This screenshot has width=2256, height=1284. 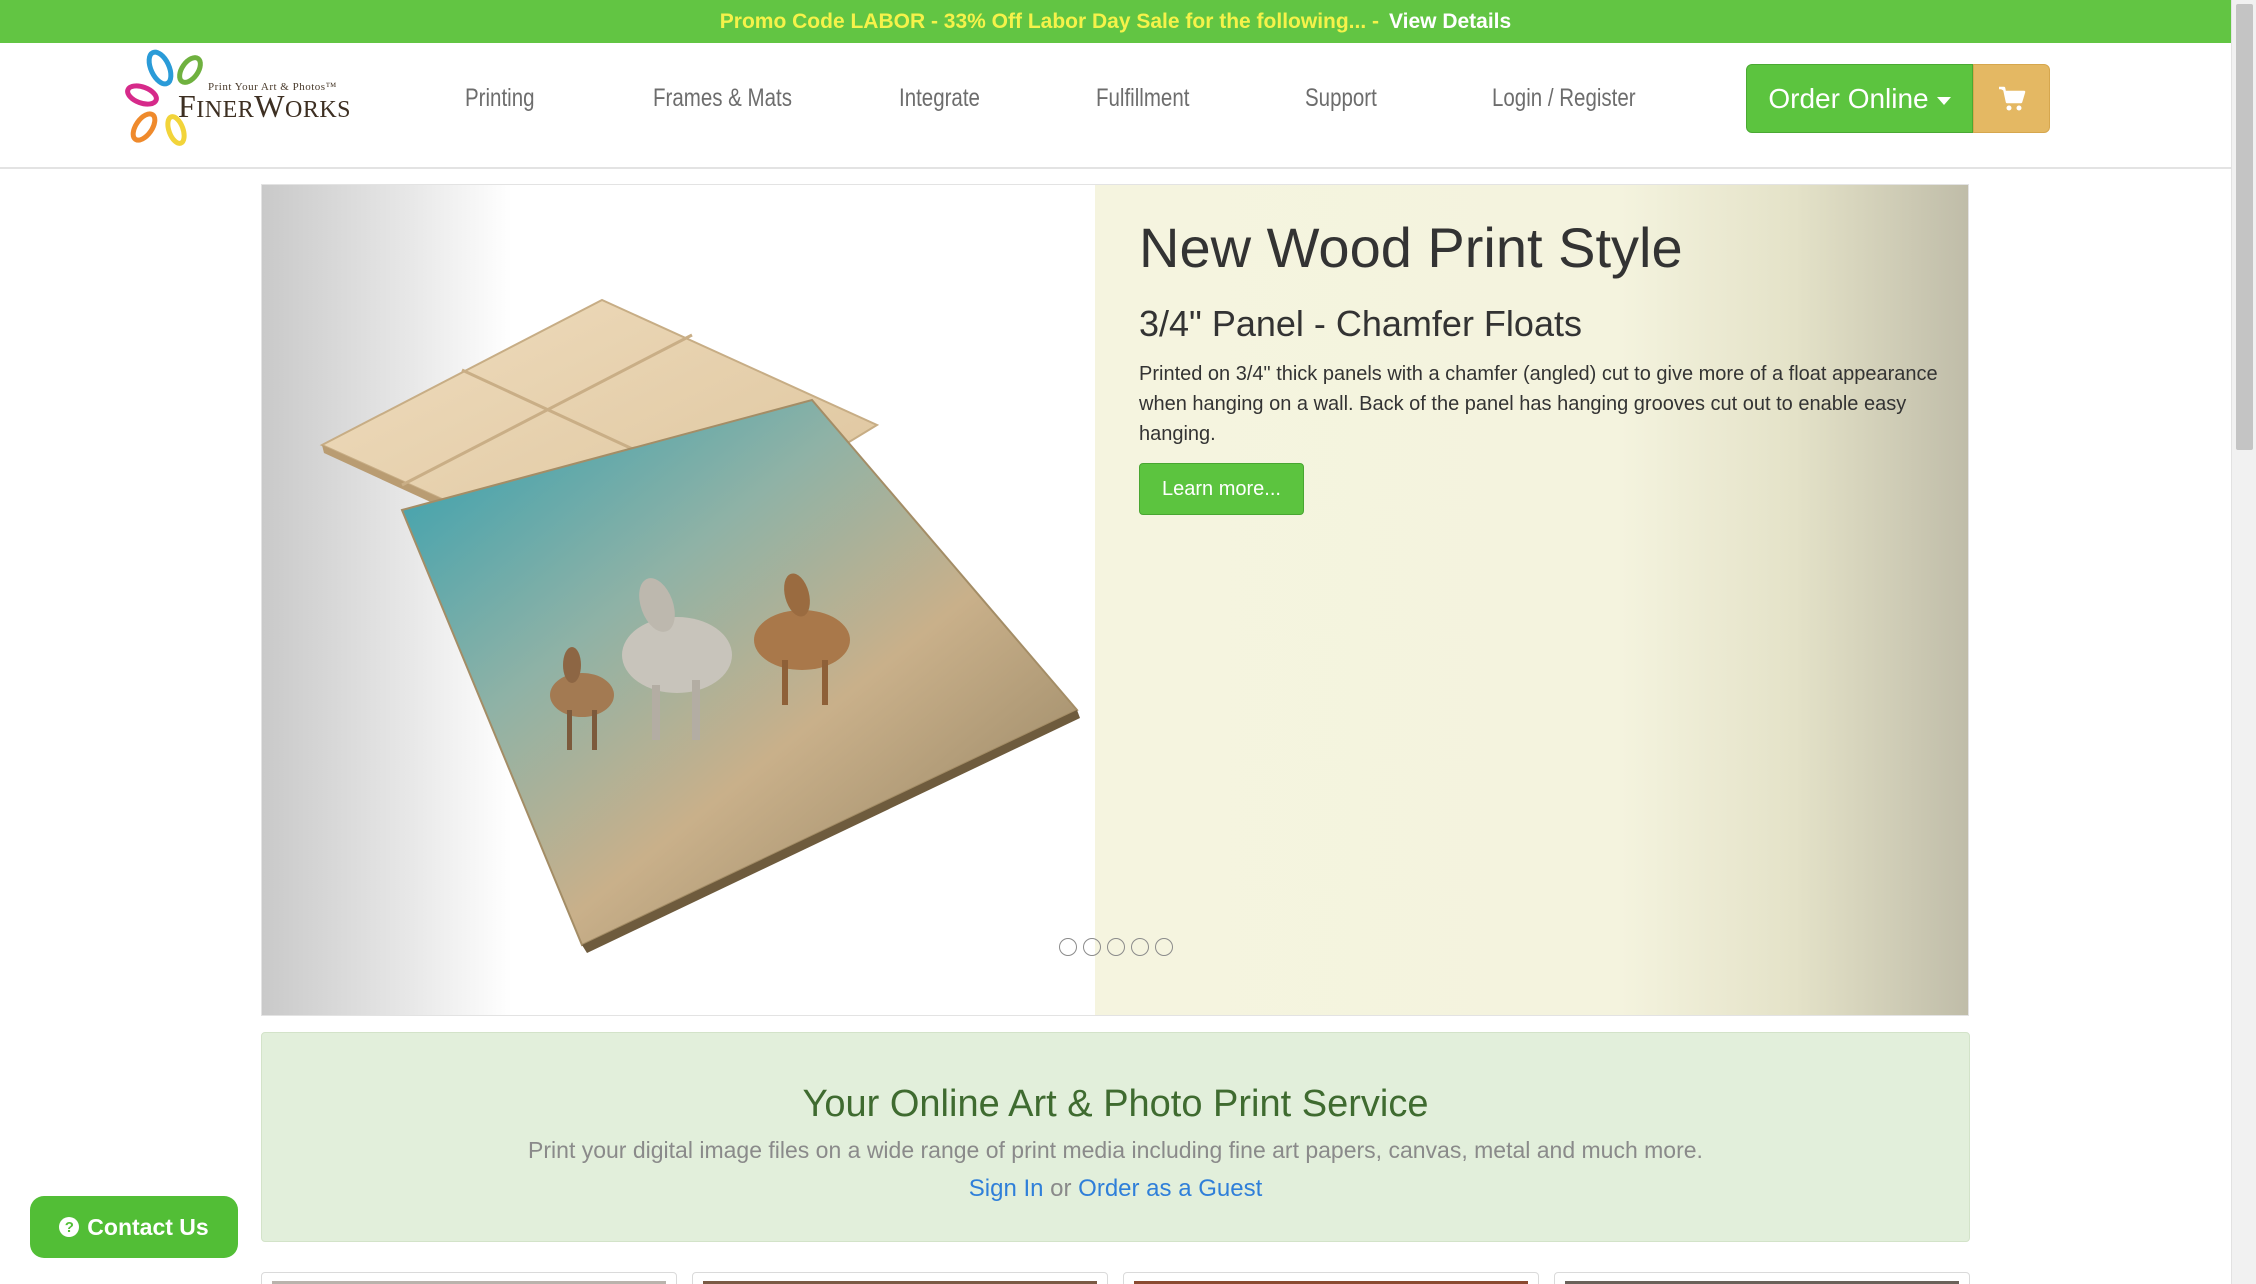 What do you see at coordinates (1450, 22) in the screenshot?
I see `view-details-link: View Details` at bounding box center [1450, 22].